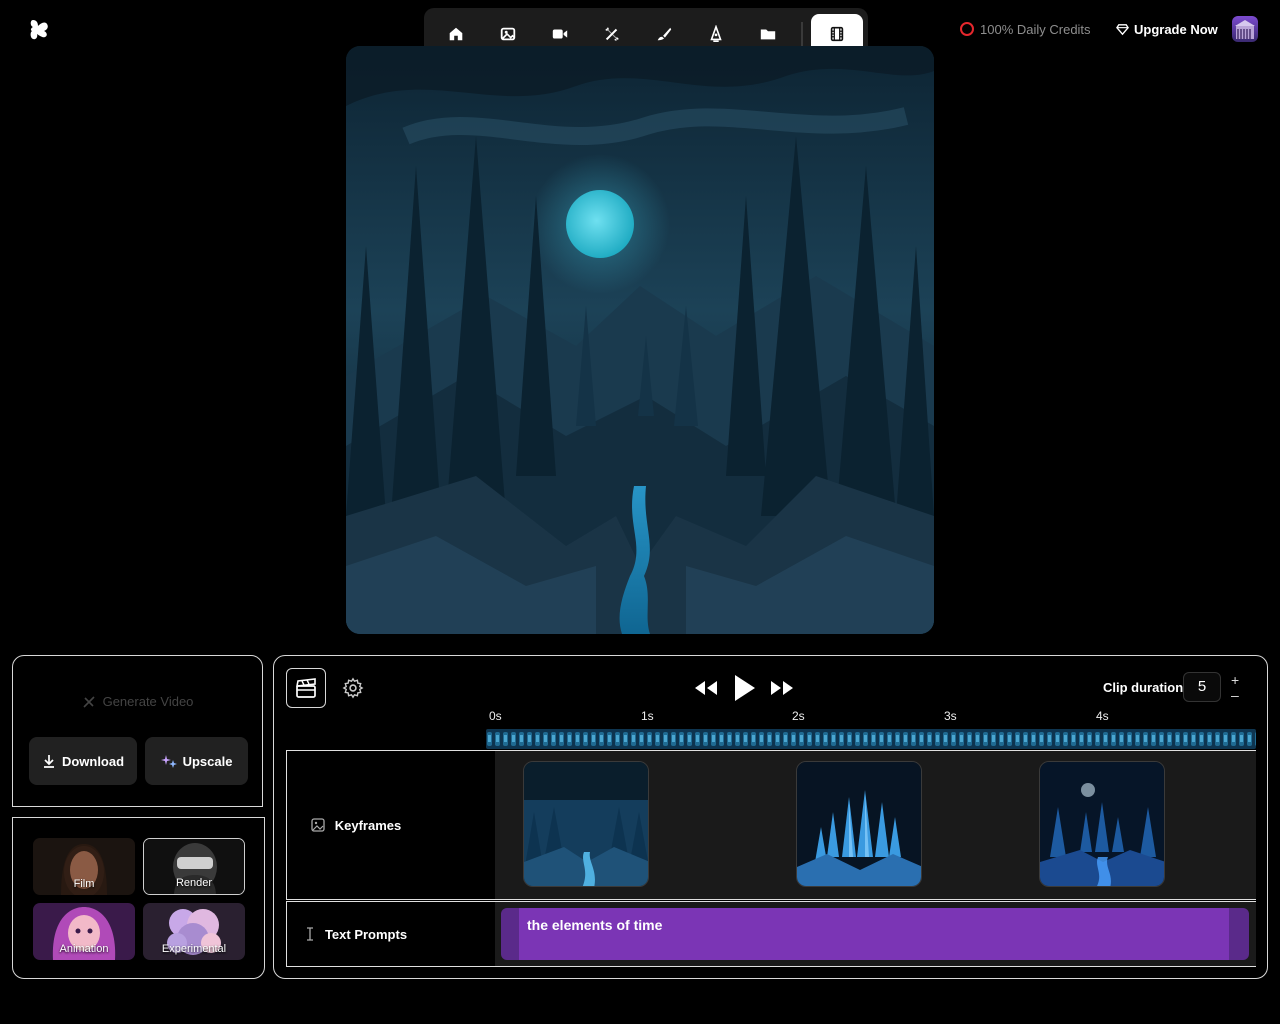  Describe the element at coordinates (194, 883) in the screenshot. I see `preset-render-label: Render` at that location.